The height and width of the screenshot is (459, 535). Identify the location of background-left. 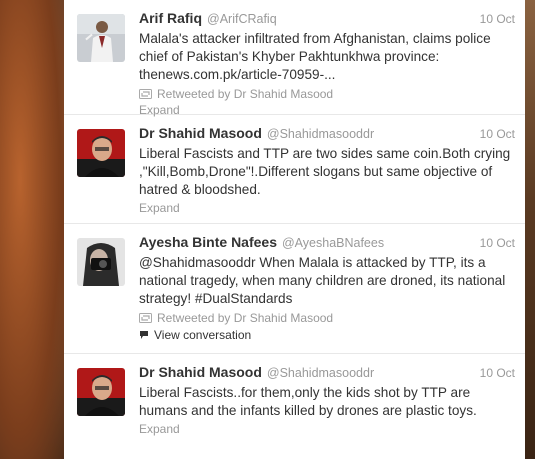
(32, 229).